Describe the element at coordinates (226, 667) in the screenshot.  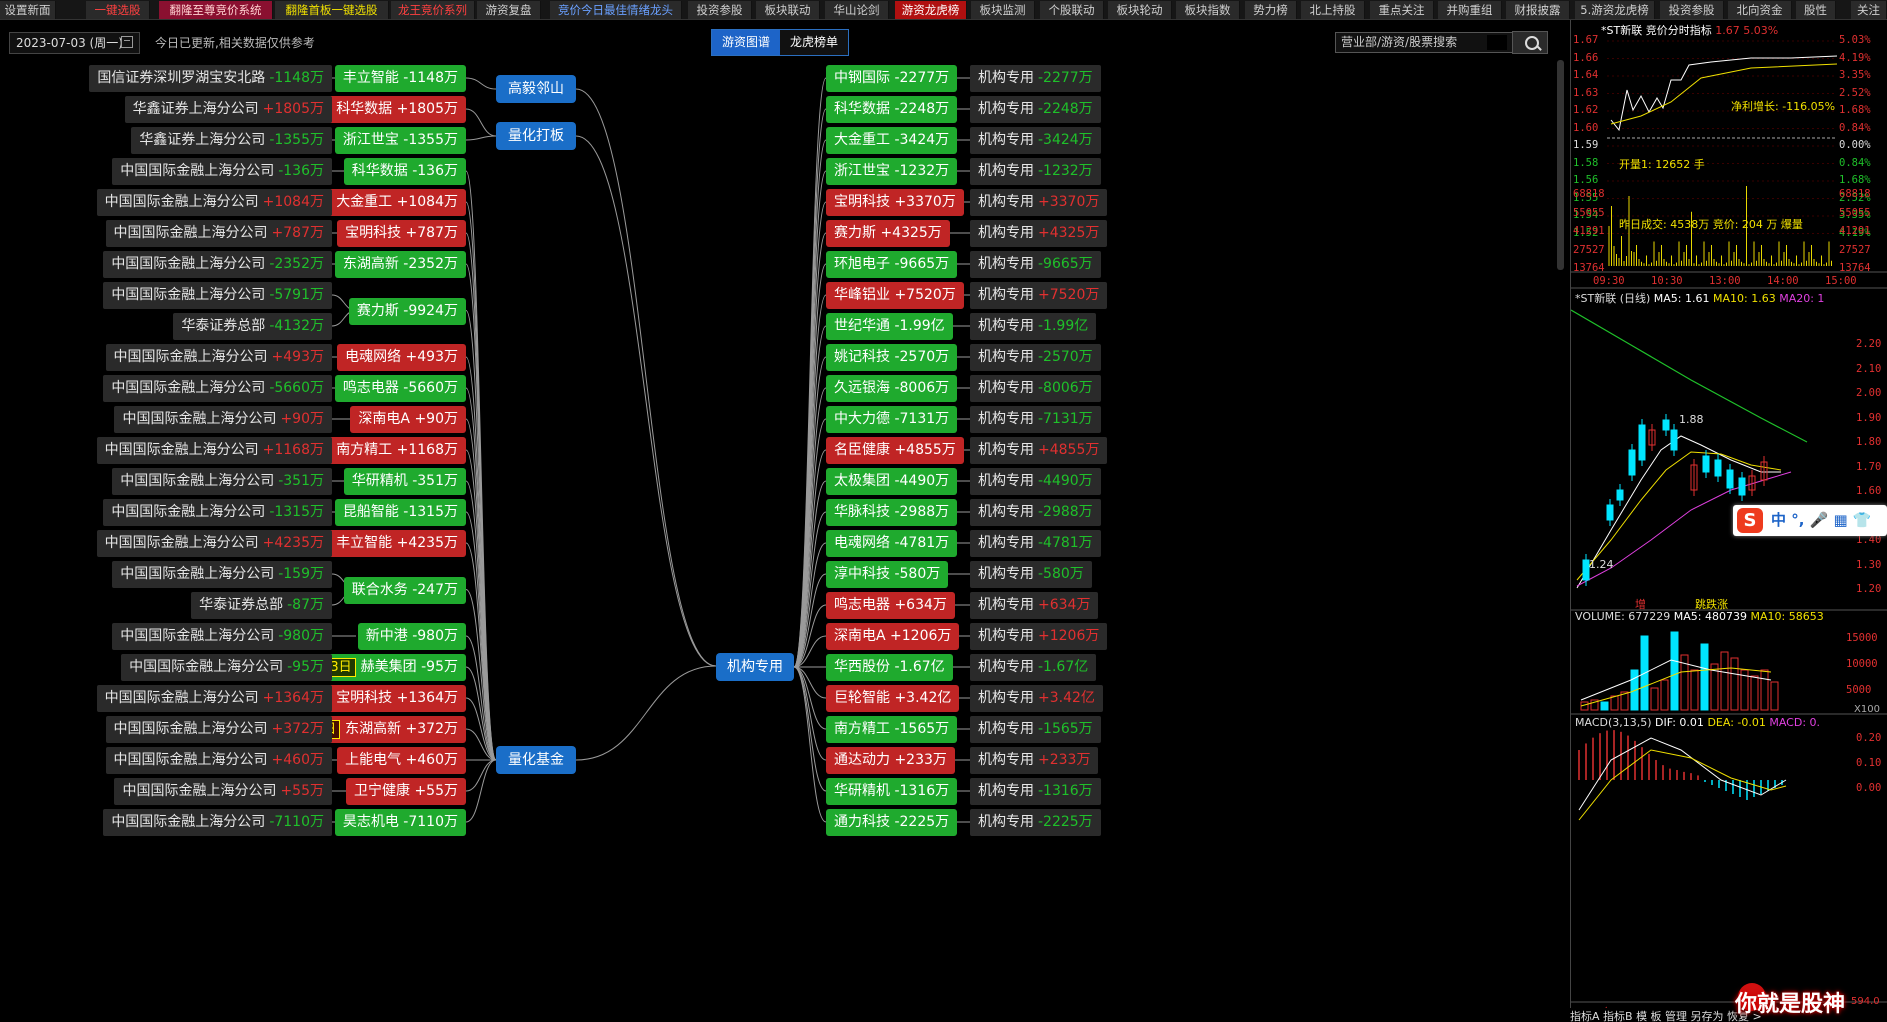
I see `broker-node: 中国国际金融上海分公司 -95万` at that location.